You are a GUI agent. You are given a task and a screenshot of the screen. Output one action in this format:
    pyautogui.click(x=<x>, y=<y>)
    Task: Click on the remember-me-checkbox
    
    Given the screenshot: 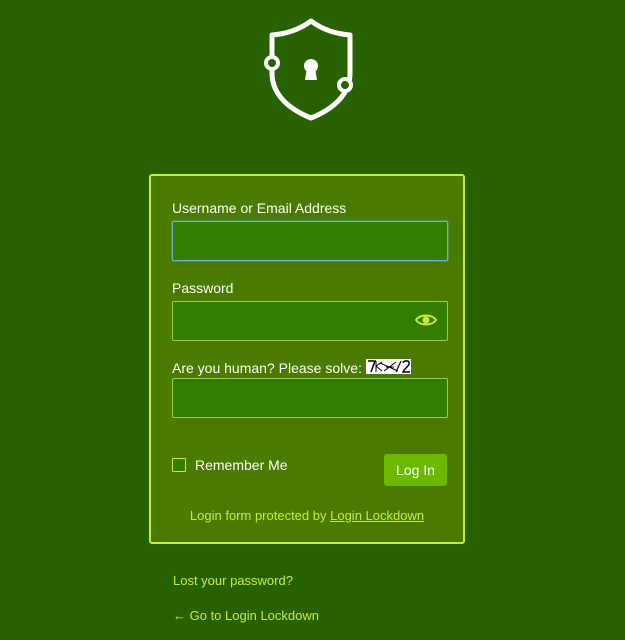 What is the action you would take?
    pyautogui.click(x=179, y=465)
    